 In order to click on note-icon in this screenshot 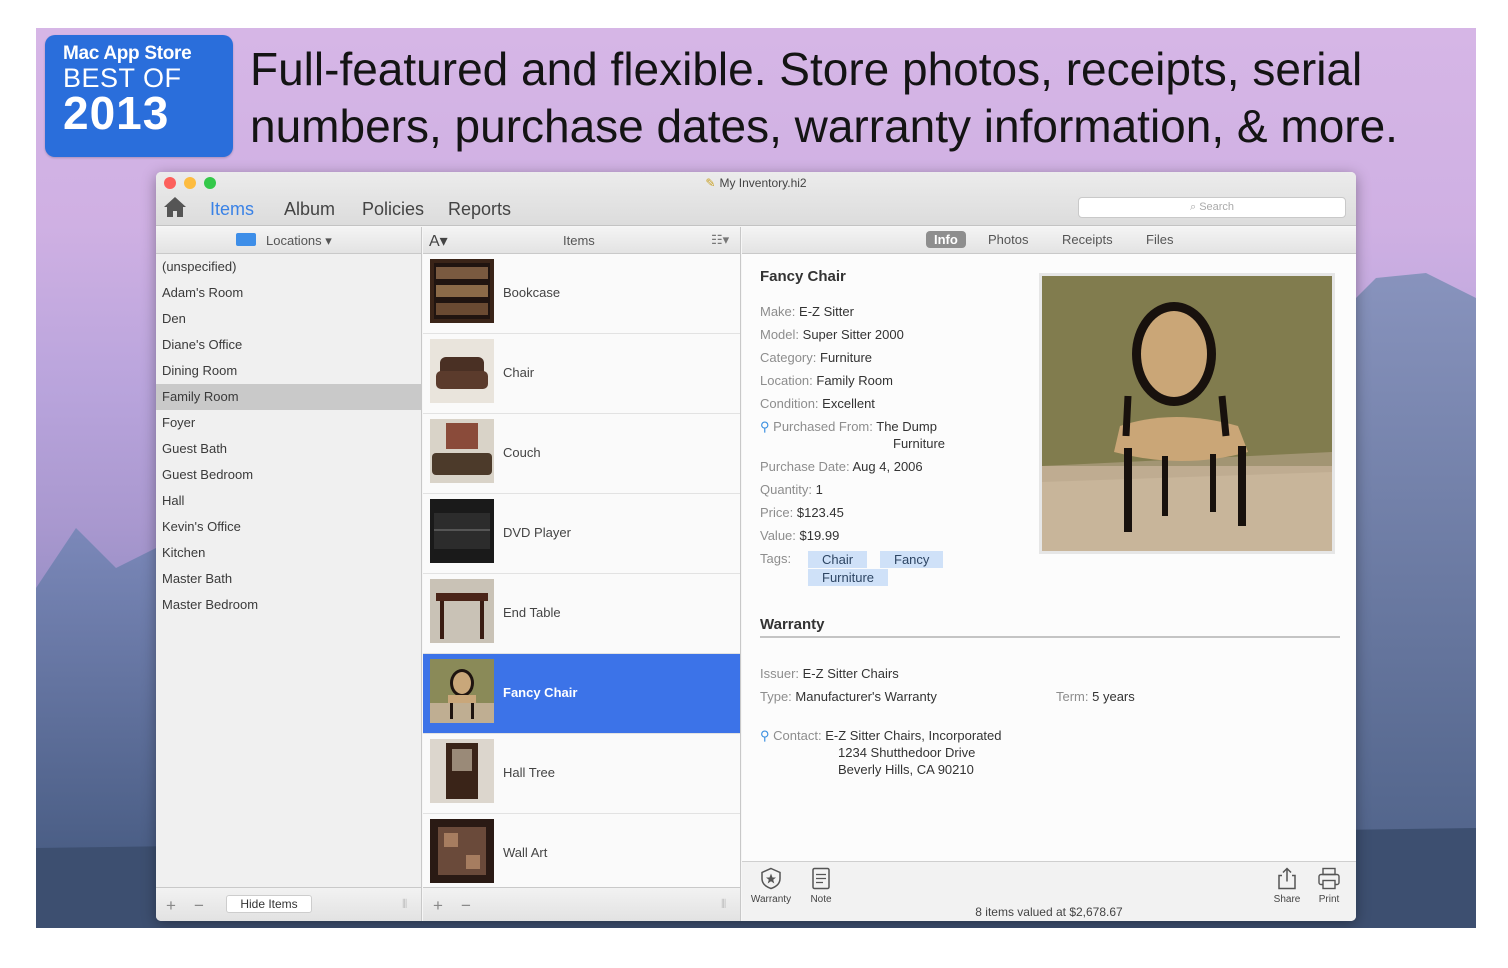, I will do `click(821, 878)`.